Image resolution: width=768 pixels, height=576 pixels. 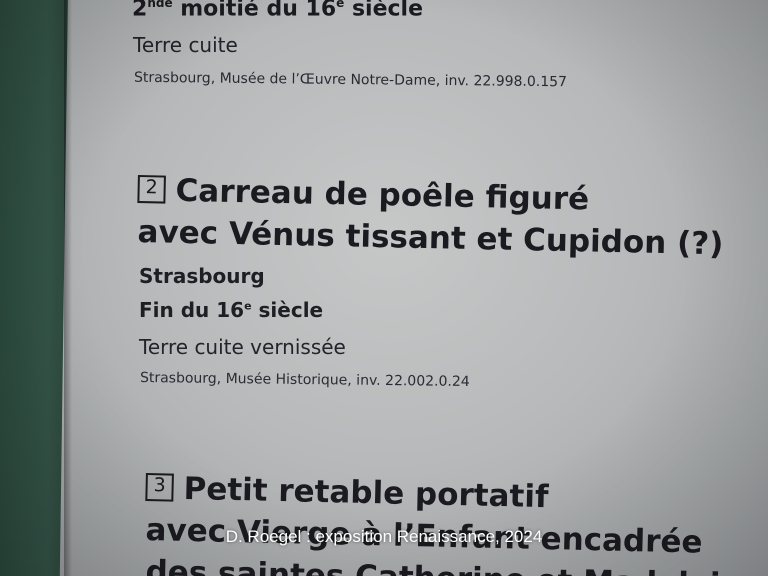 What do you see at coordinates (185, 45) in the screenshot?
I see `entry1-material: Terre cuite` at bounding box center [185, 45].